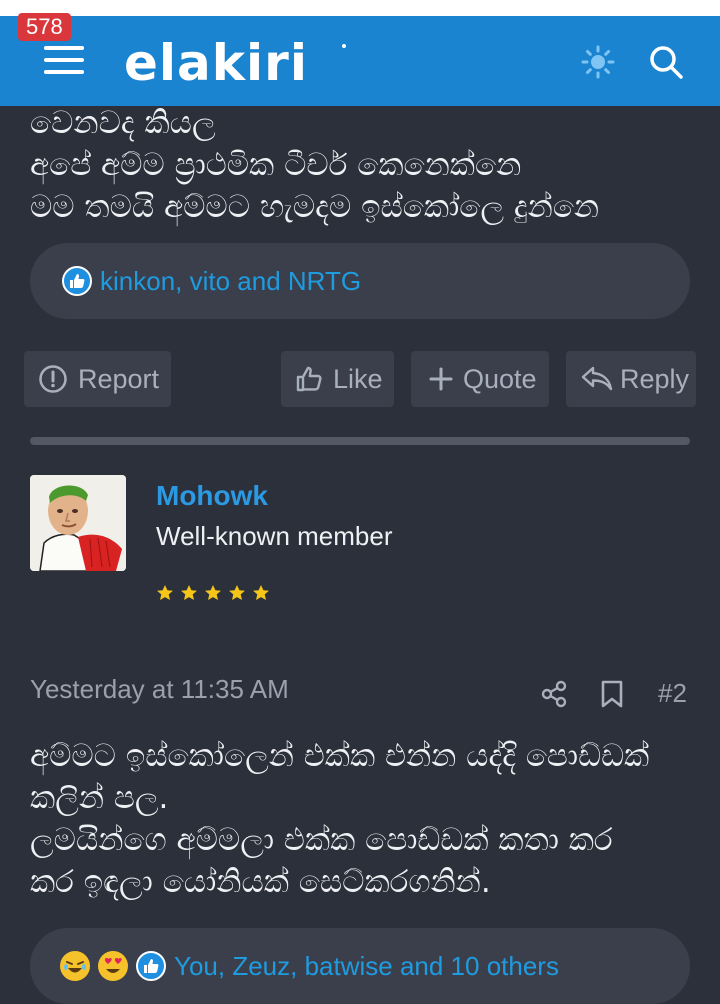  I want to click on thumbs-up-icon, so click(309, 379).